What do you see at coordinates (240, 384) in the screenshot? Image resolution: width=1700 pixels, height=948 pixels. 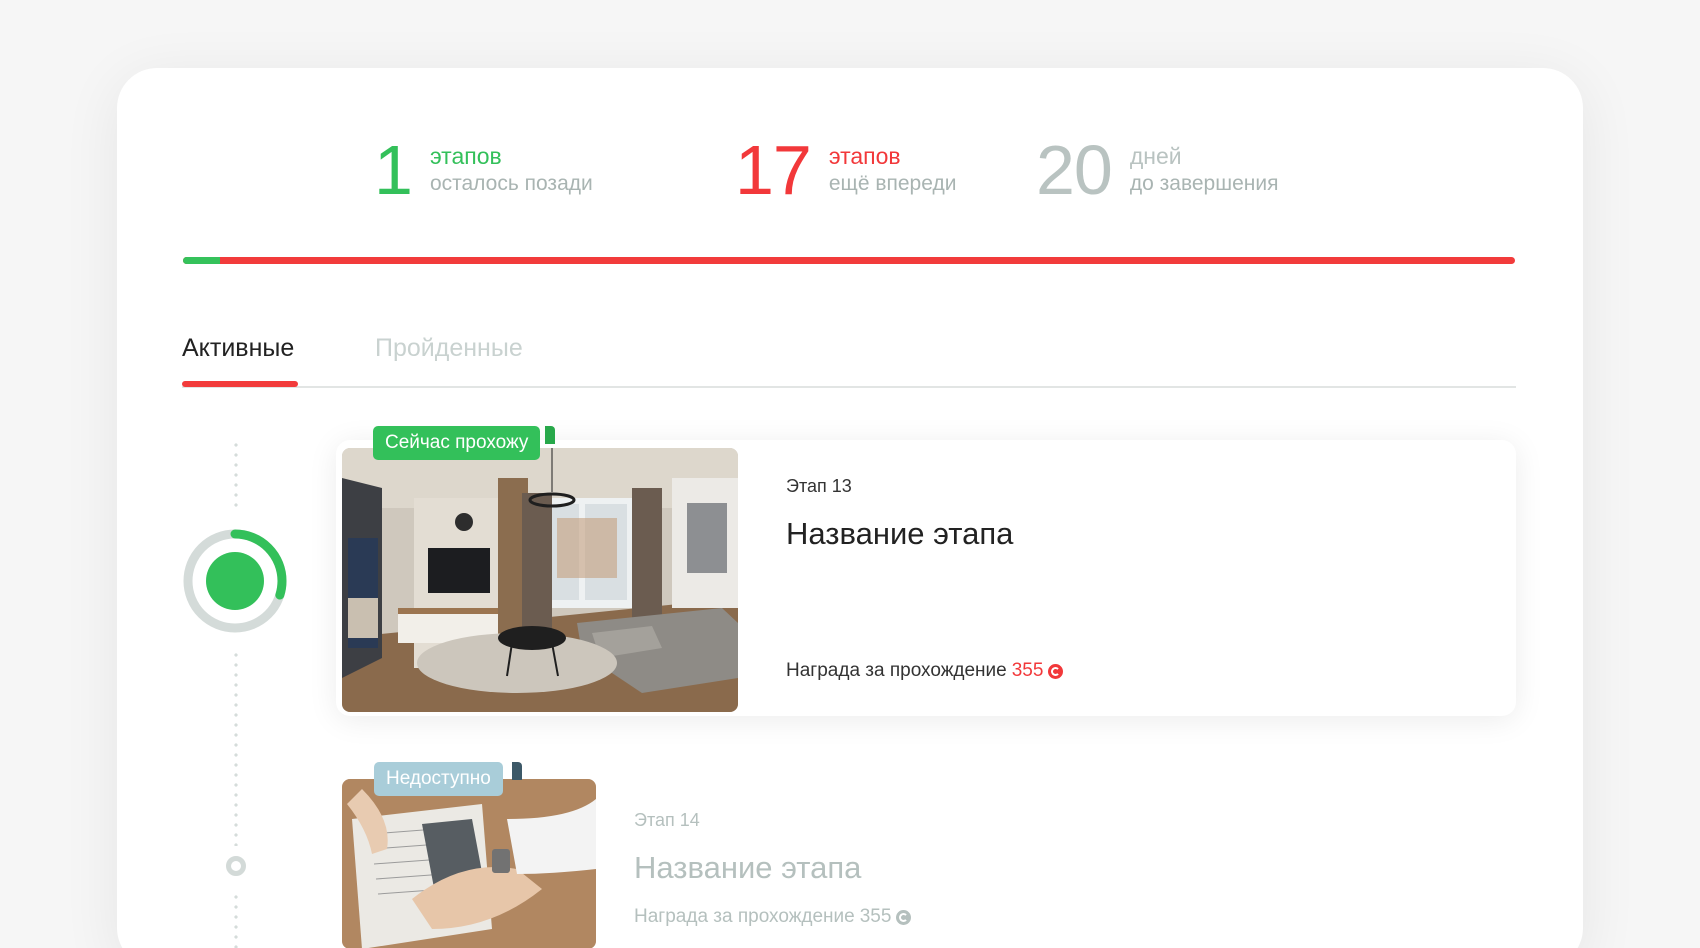 I see `tab-active-underline` at bounding box center [240, 384].